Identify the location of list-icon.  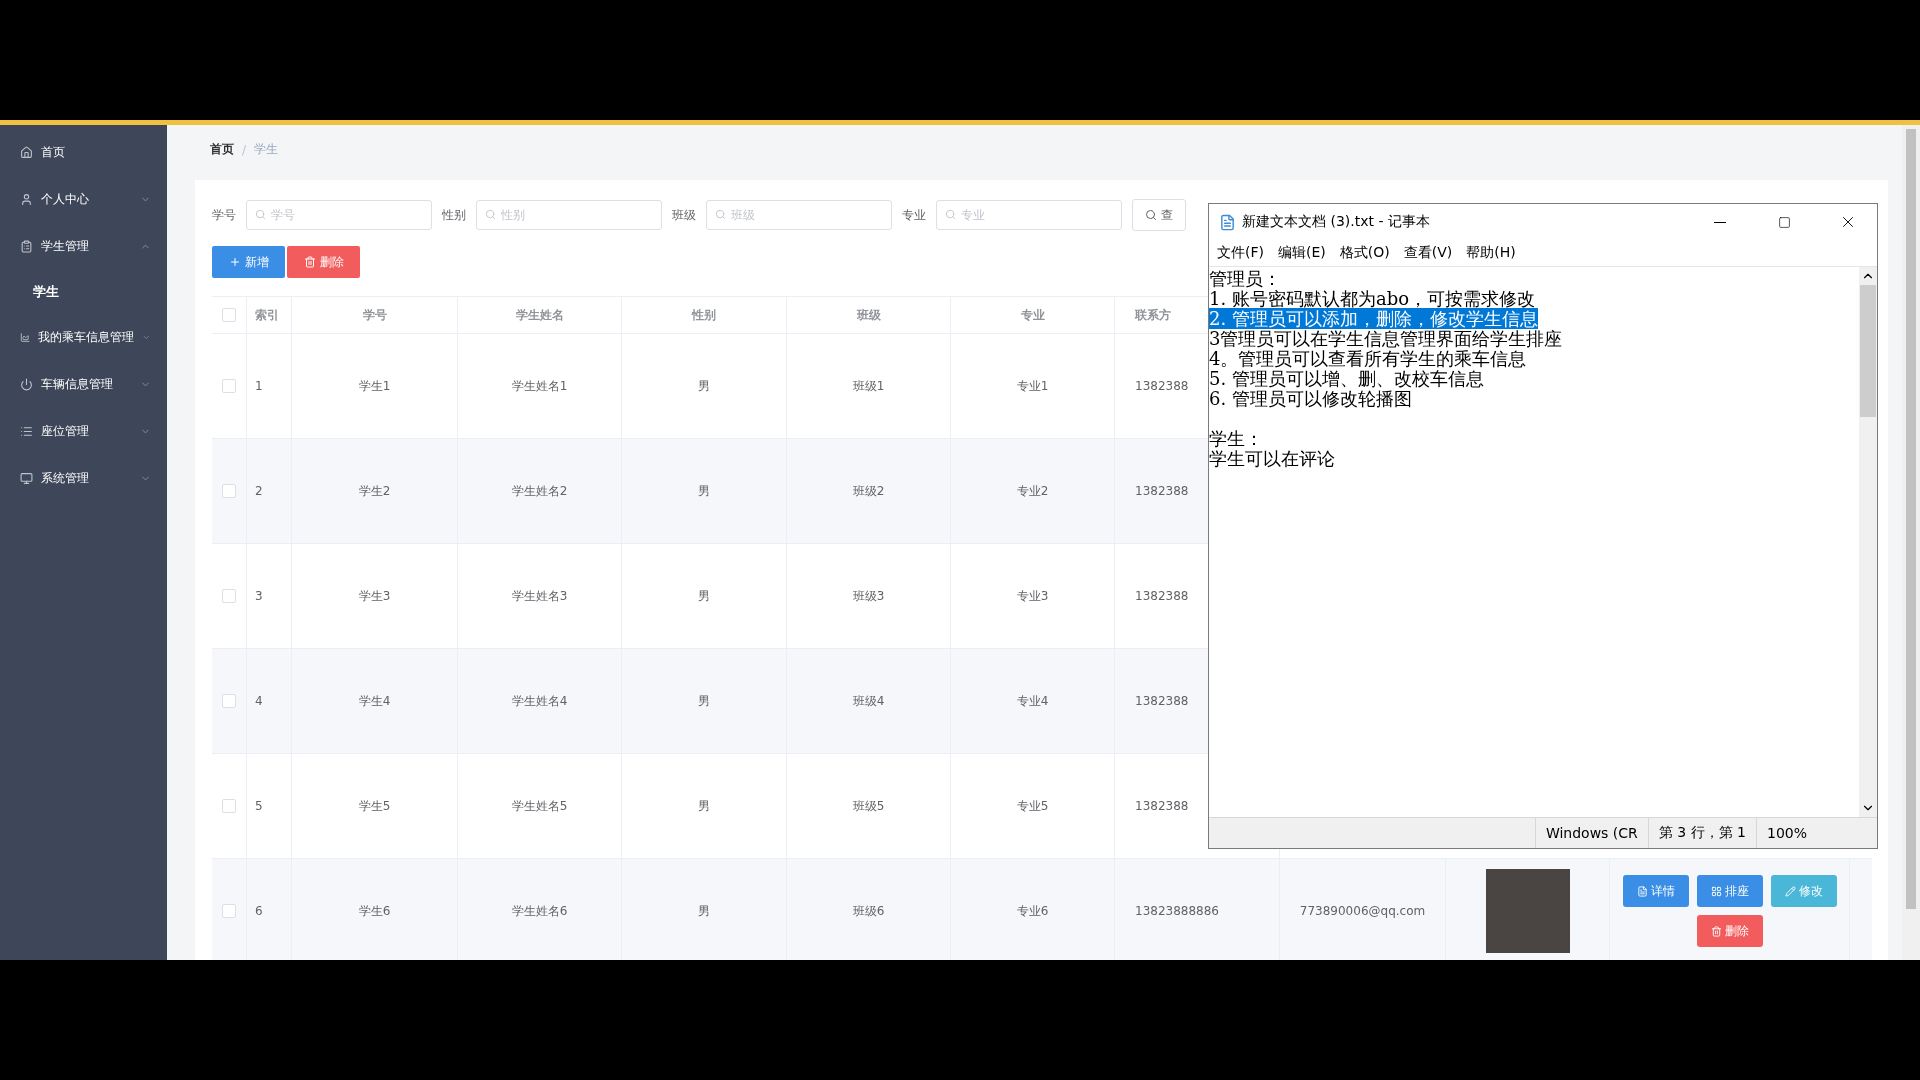
(26, 431).